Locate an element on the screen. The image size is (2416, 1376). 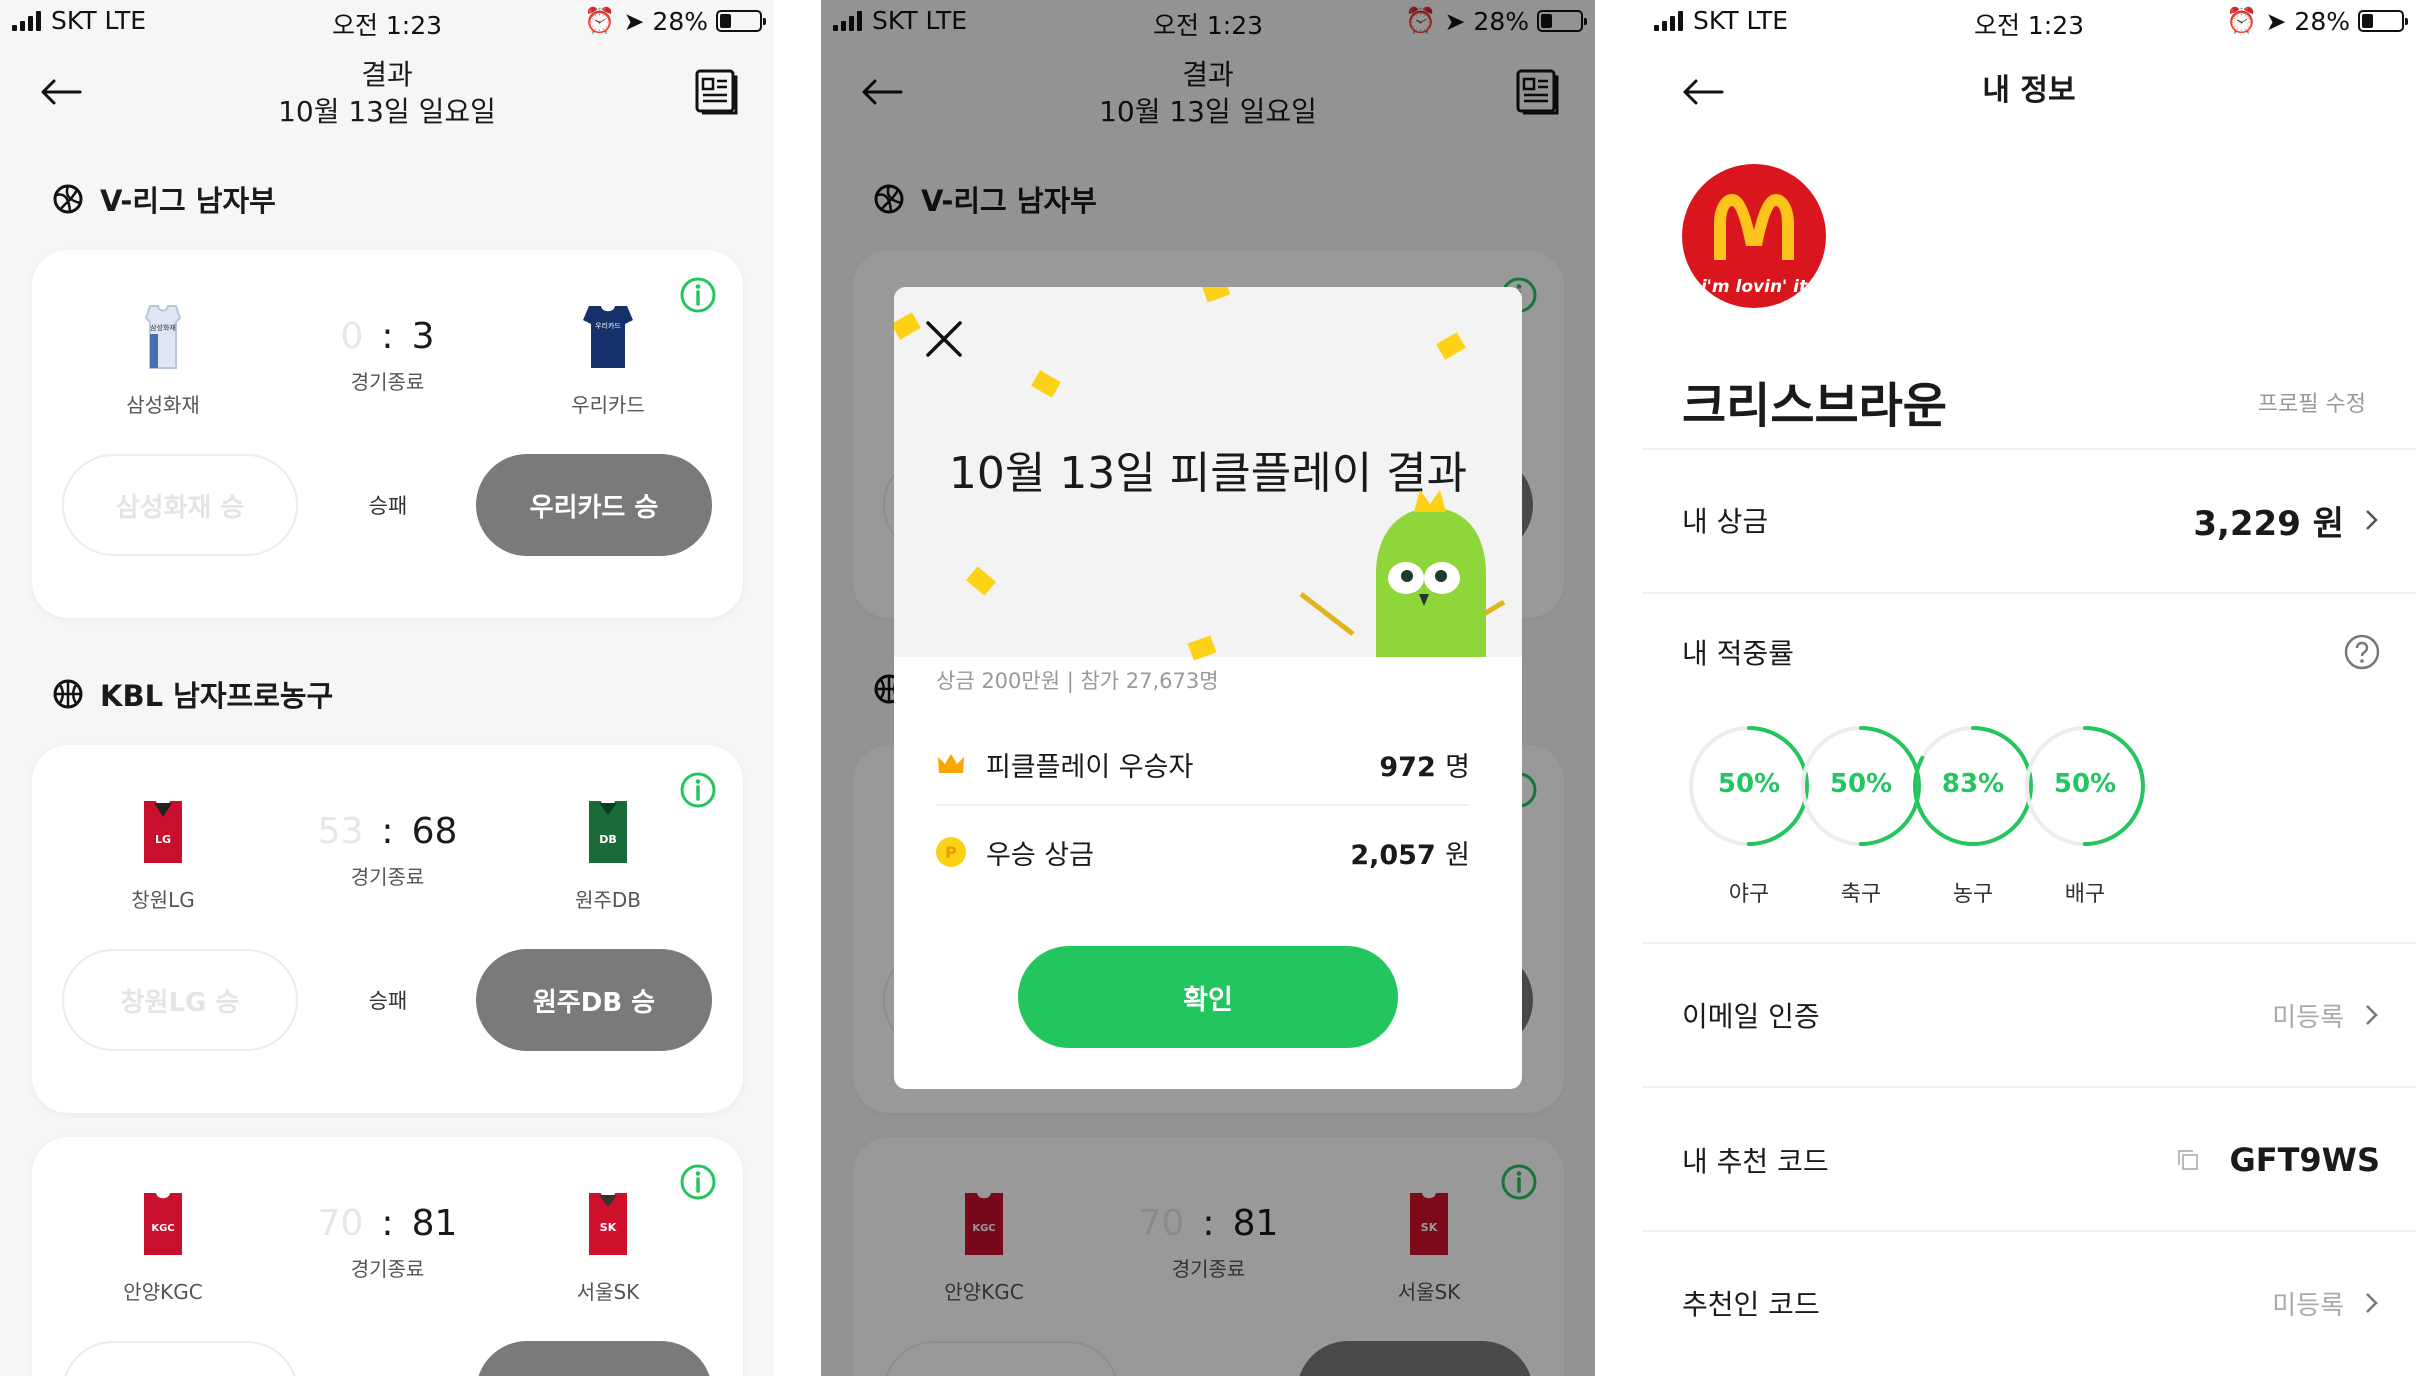
pick-home-button: 창원LG 승 is located at coordinates (180, 1000).